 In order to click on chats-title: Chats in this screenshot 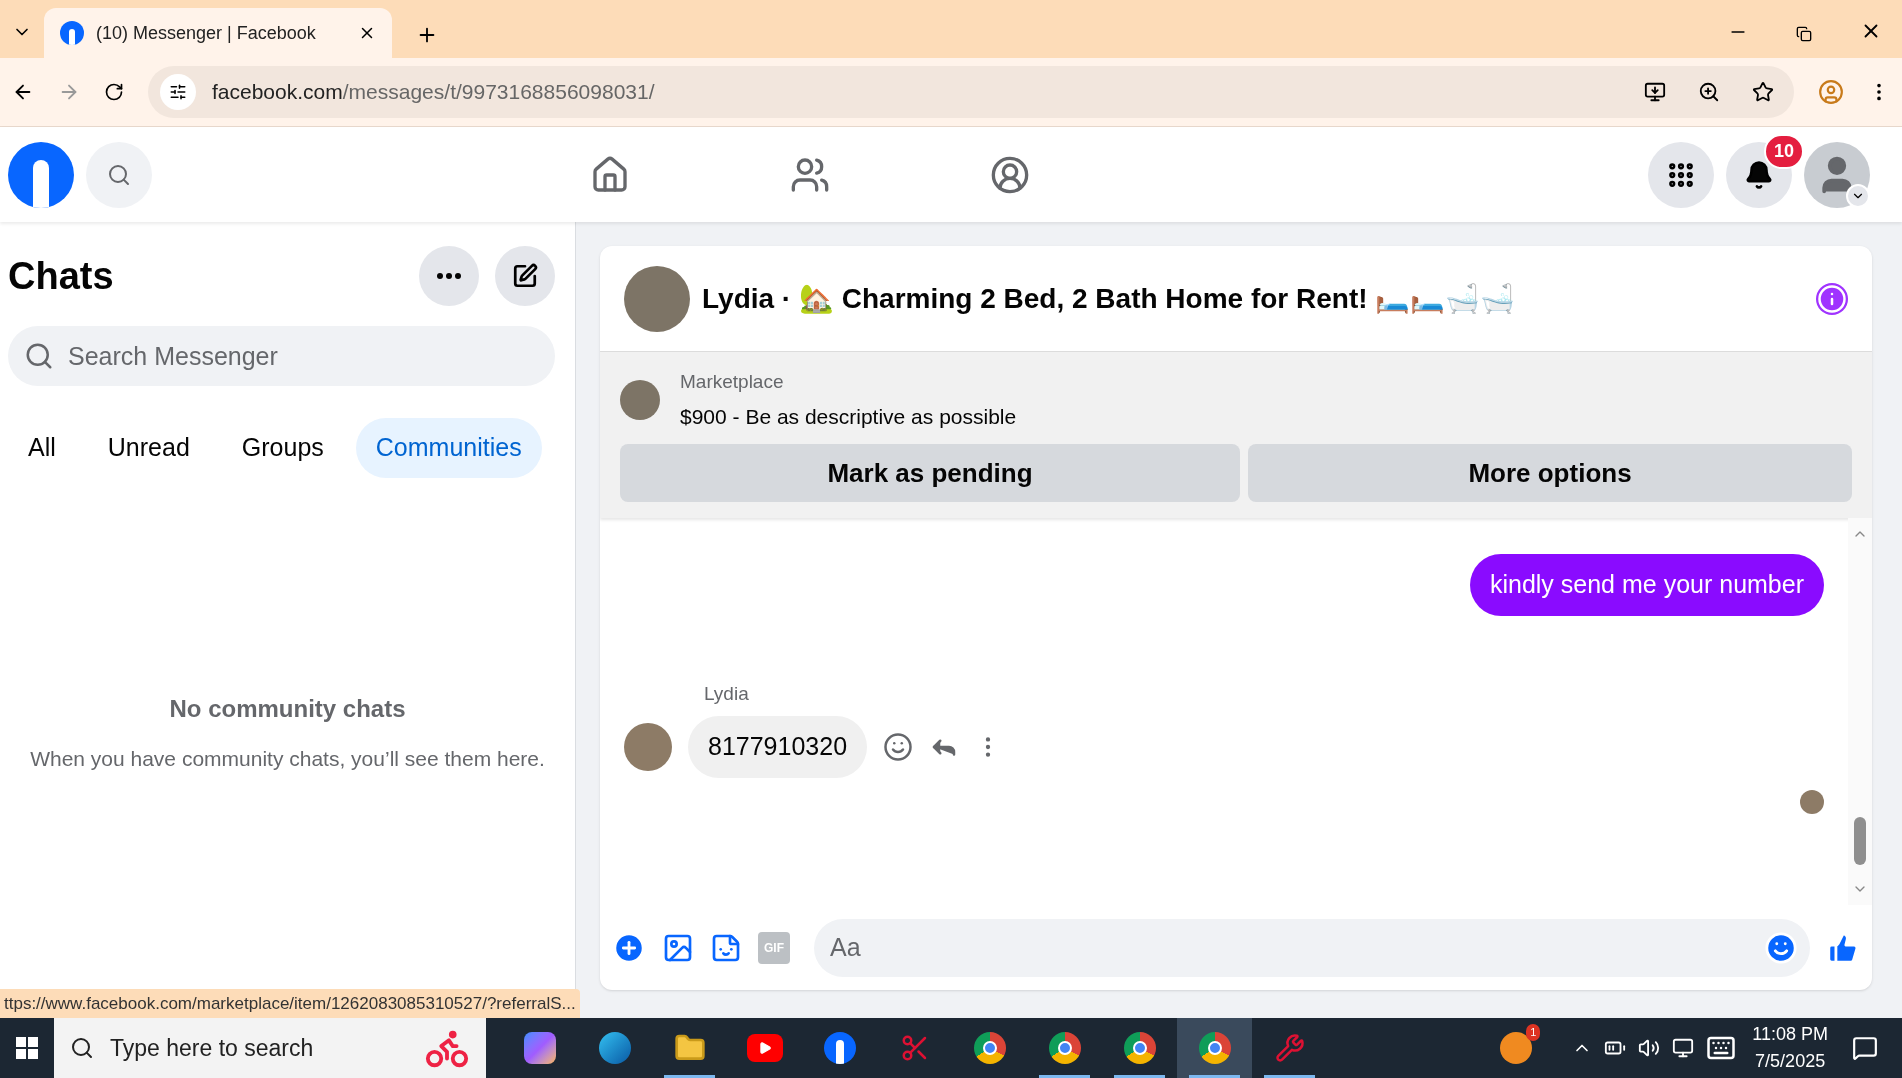, I will do `click(61, 276)`.